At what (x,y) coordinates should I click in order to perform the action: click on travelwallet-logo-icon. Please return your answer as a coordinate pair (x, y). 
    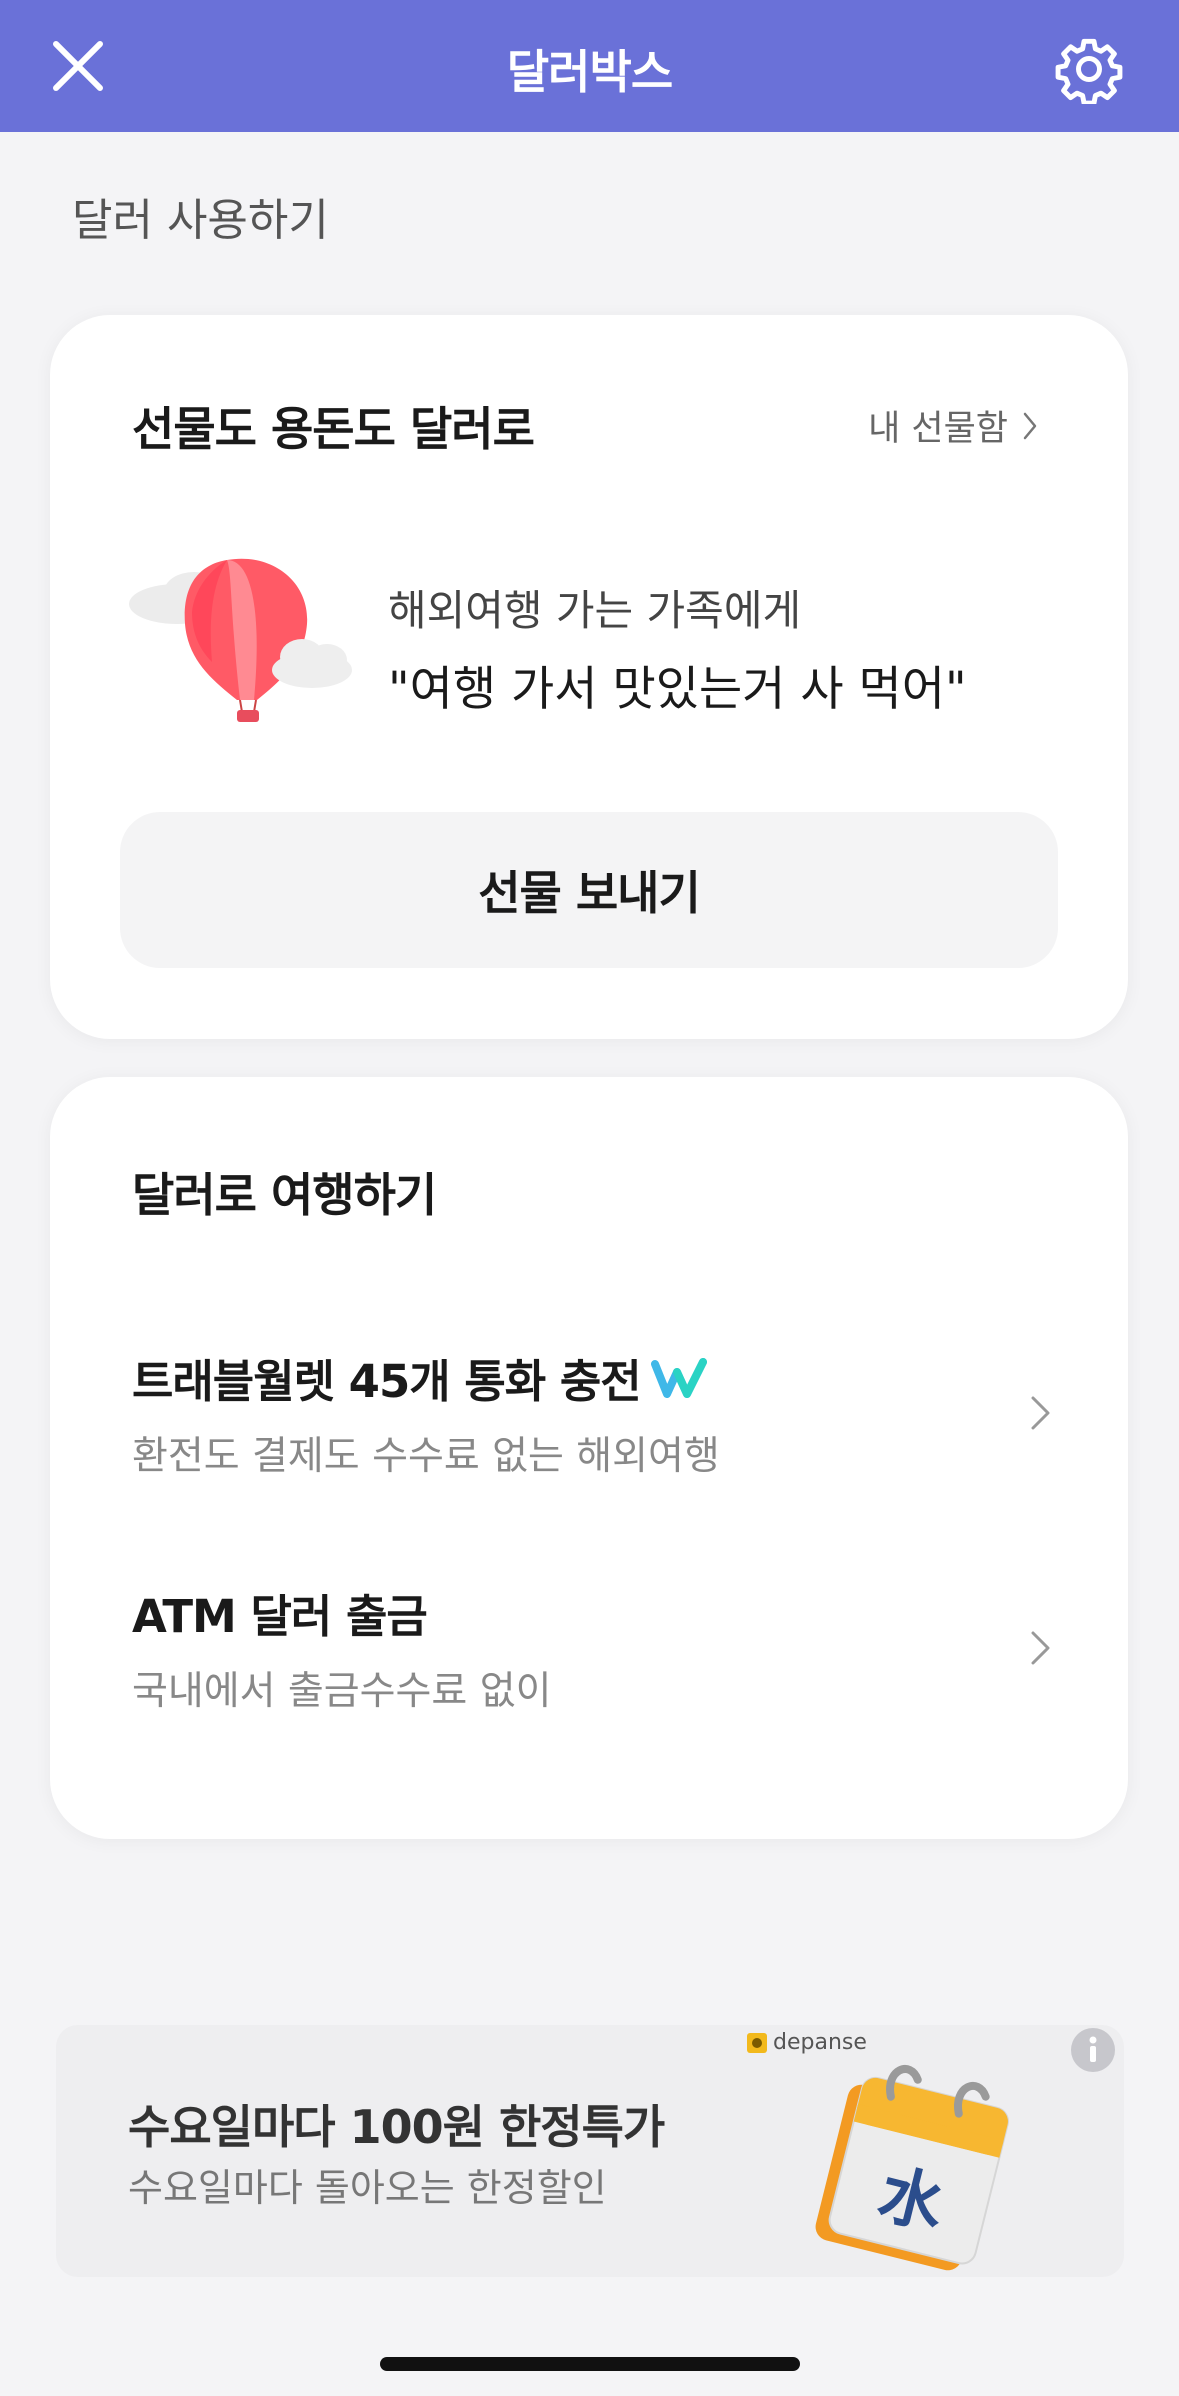
    Looking at the image, I should click on (678, 1377).